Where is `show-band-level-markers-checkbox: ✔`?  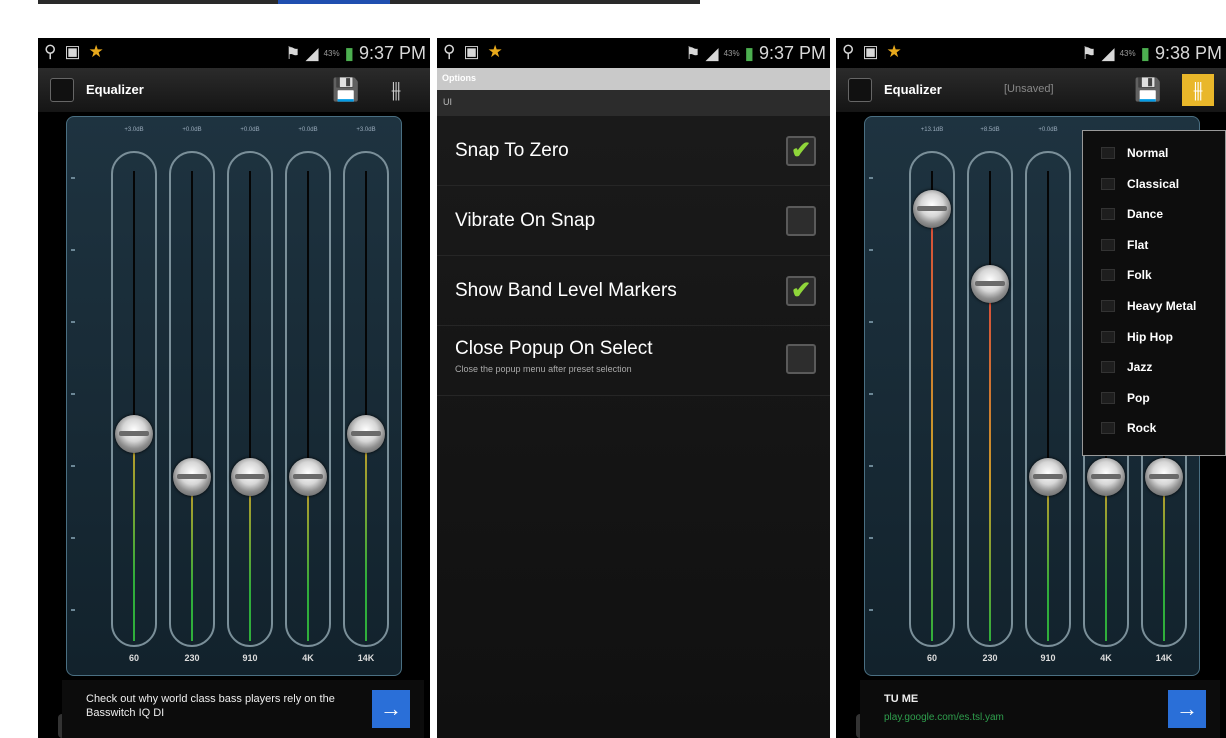
show-band-level-markers-checkbox: ✔ is located at coordinates (801, 291).